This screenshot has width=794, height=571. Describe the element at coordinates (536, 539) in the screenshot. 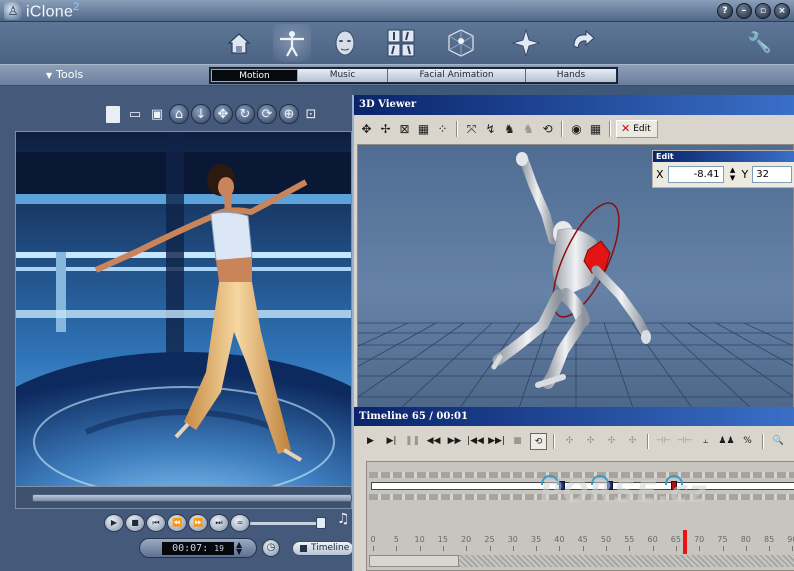

I see `ruler-label: 35` at that location.